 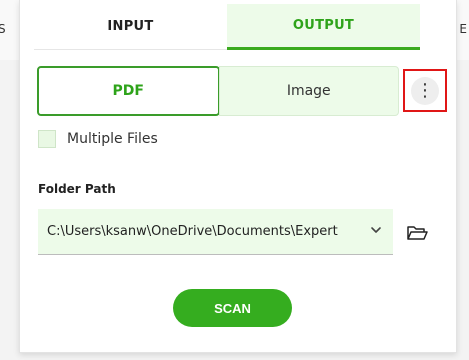 What do you see at coordinates (308, 91) in the screenshot?
I see `format-image-button: Image` at bounding box center [308, 91].